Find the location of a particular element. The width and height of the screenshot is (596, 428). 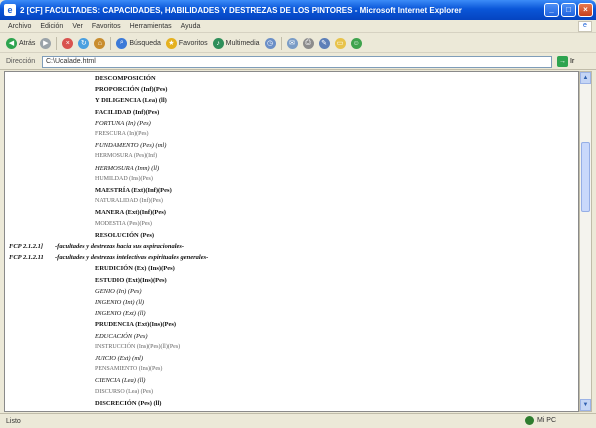

folder-button: ▭ is located at coordinates (340, 43).